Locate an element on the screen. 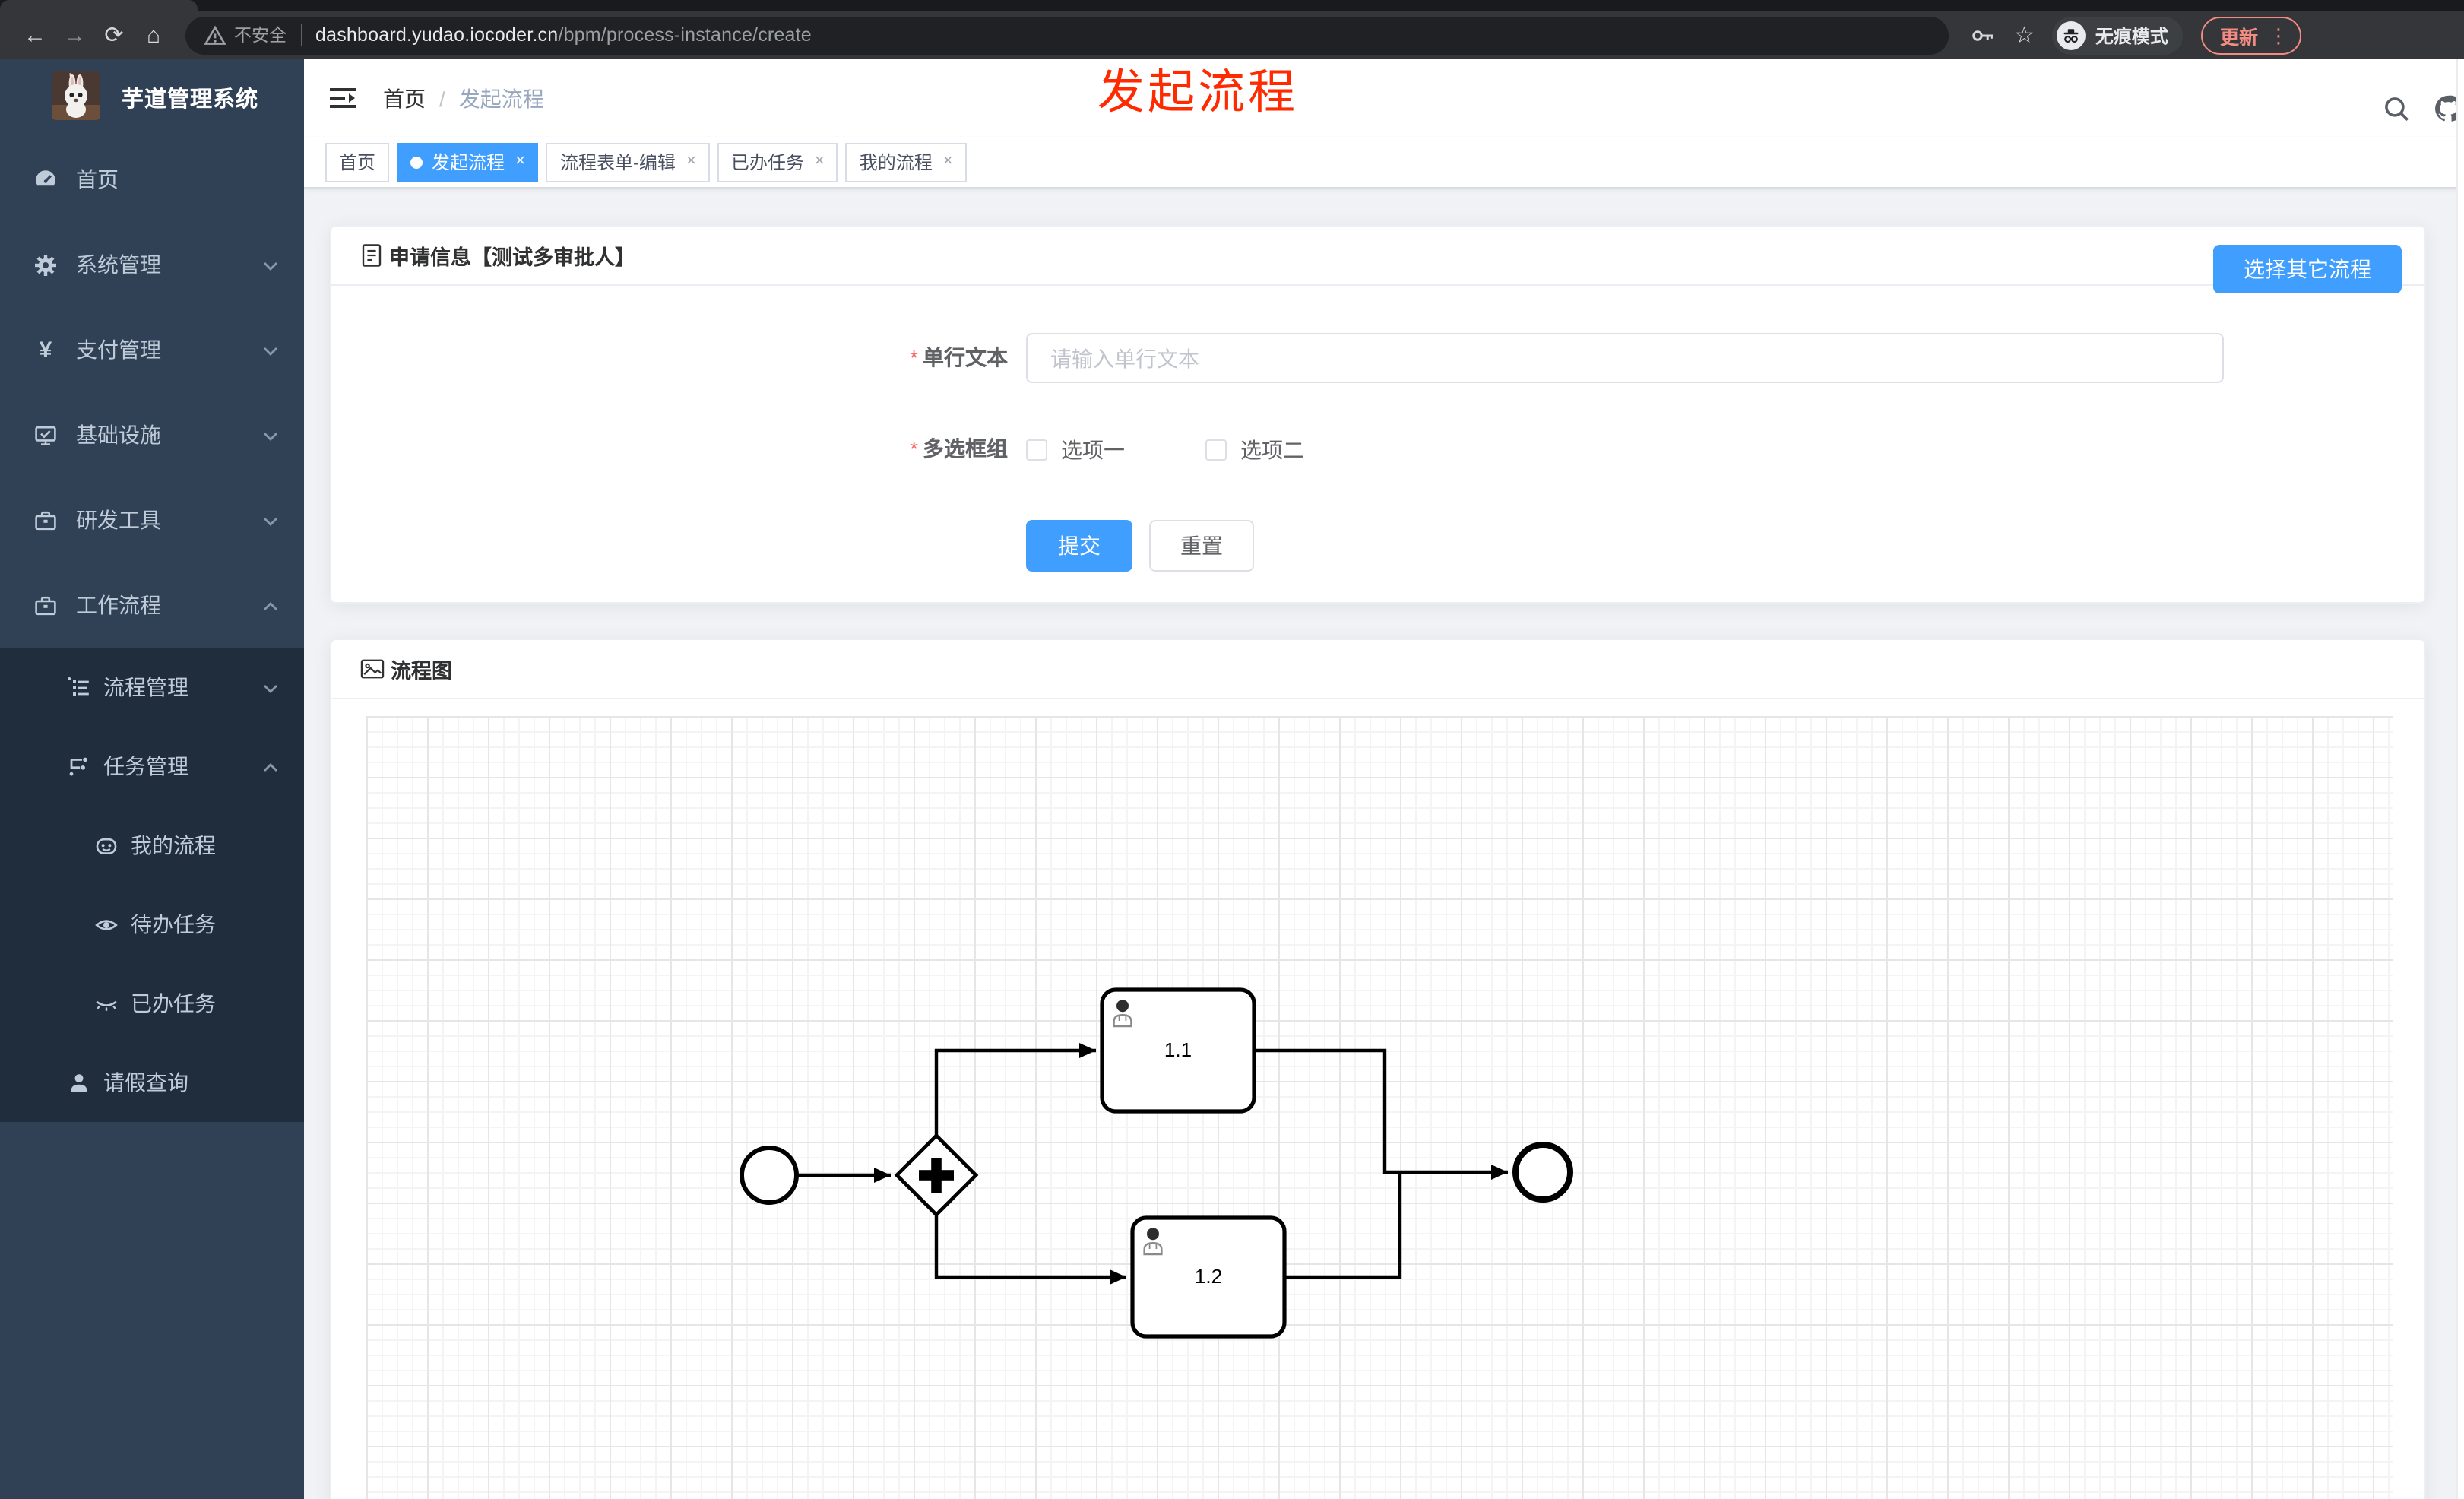 The width and height of the screenshot is (2464, 1499). sidebar-item-payment: ¥ 支付管理 is located at coordinates (152, 350).